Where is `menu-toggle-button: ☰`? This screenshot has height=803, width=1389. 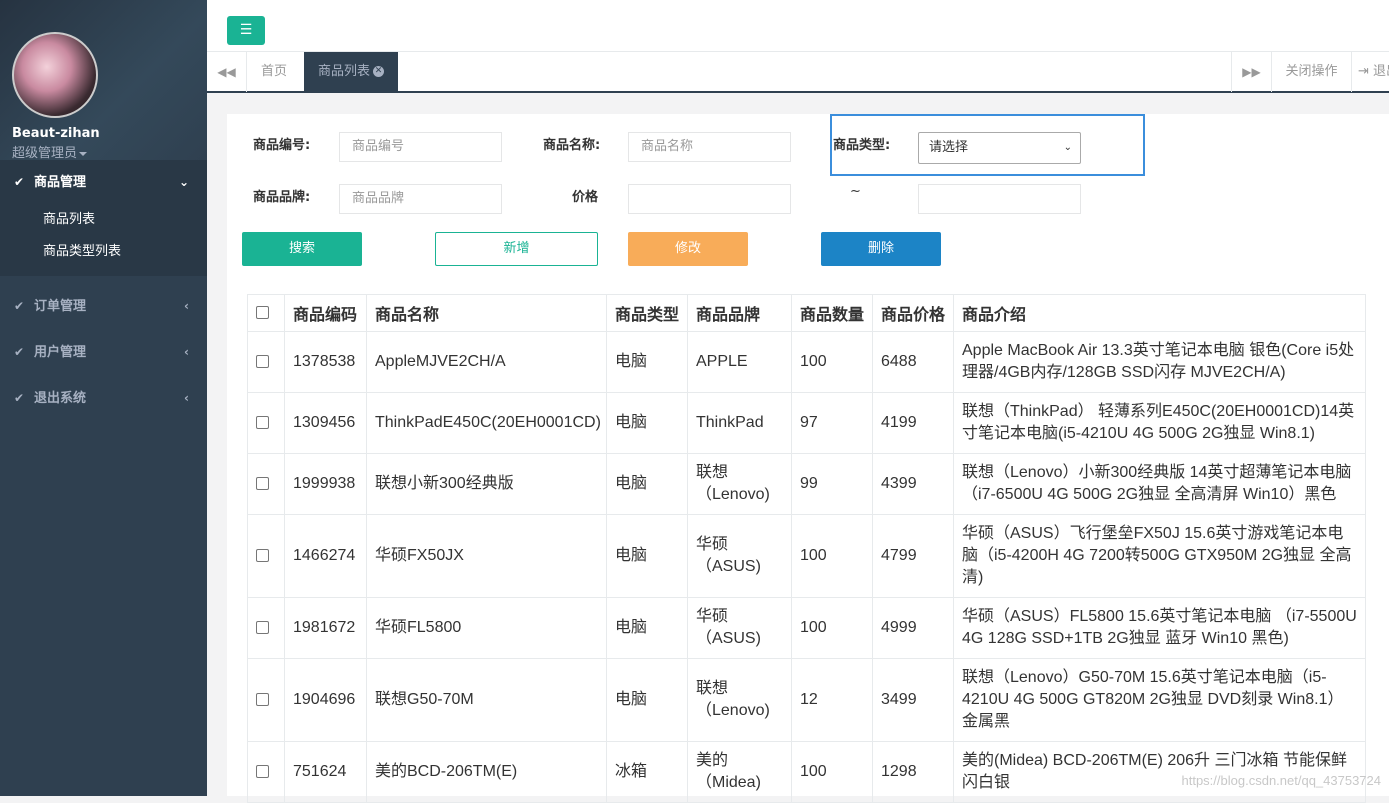 menu-toggle-button: ☰ is located at coordinates (246, 30).